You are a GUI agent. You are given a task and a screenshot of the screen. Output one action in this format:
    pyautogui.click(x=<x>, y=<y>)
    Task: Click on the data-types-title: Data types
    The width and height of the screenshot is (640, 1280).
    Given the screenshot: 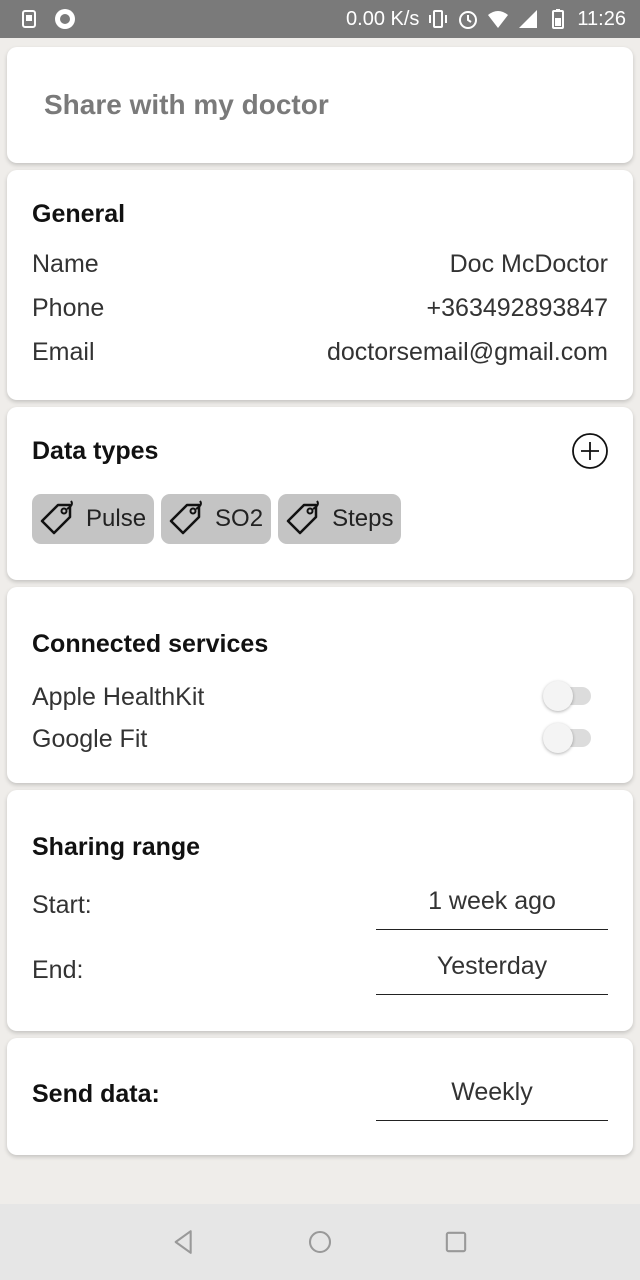 What is the action you would take?
    pyautogui.click(x=95, y=451)
    